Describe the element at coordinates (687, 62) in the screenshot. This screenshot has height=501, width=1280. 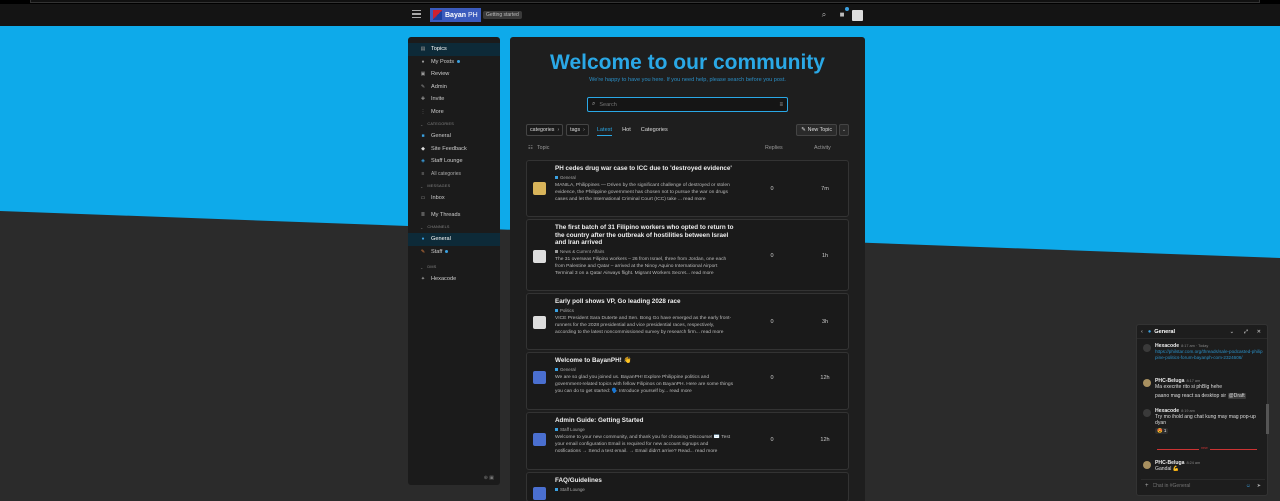
I see `welcome-title: Welcome to our community` at that location.